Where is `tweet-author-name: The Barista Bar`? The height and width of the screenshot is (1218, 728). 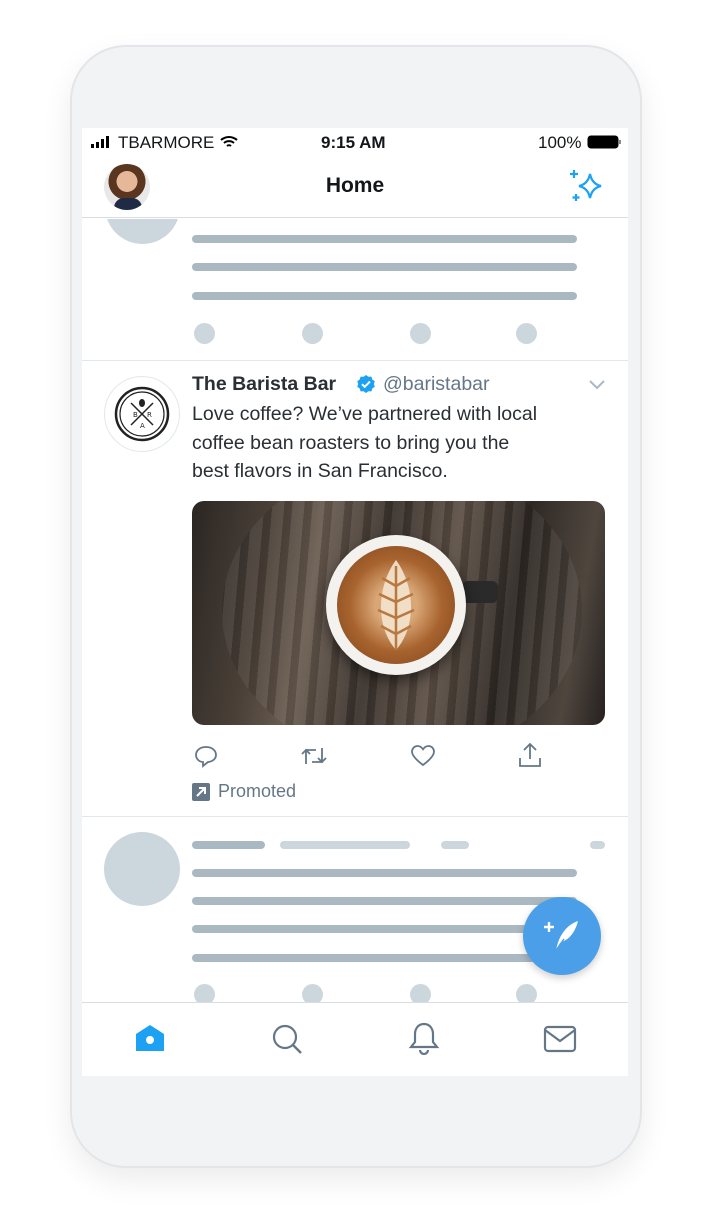
tweet-author-name: The Barista Bar is located at coordinates (264, 384).